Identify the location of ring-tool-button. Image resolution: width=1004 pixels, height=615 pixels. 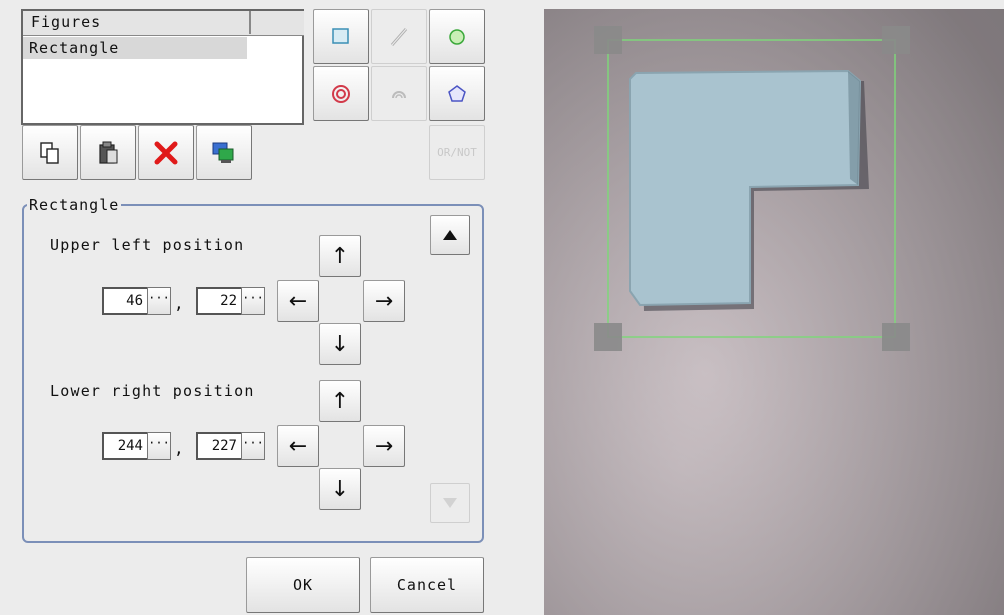
(341, 93).